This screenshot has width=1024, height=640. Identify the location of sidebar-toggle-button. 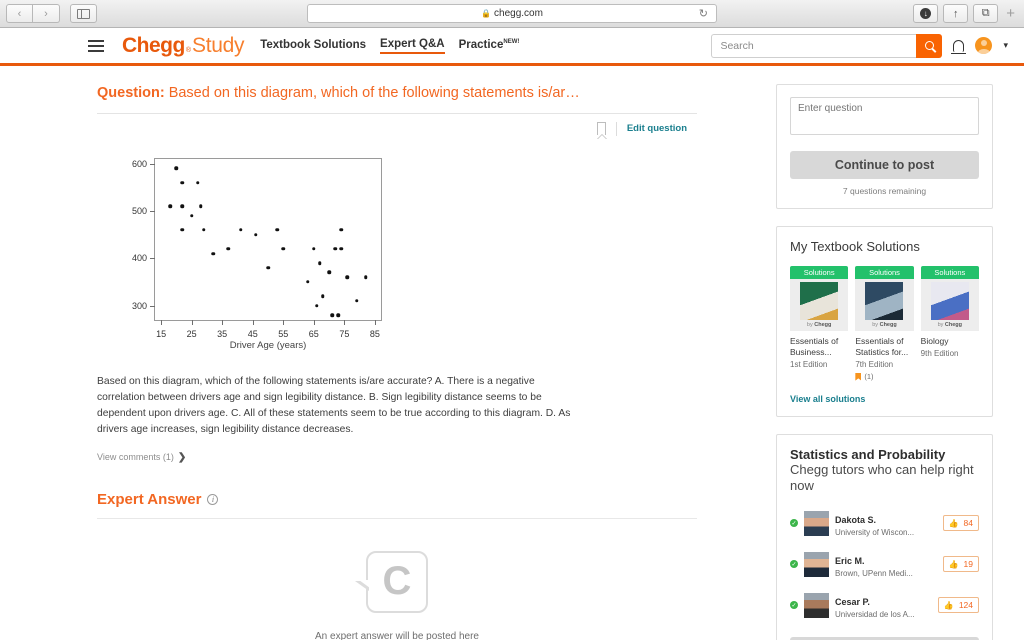
(83, 13).